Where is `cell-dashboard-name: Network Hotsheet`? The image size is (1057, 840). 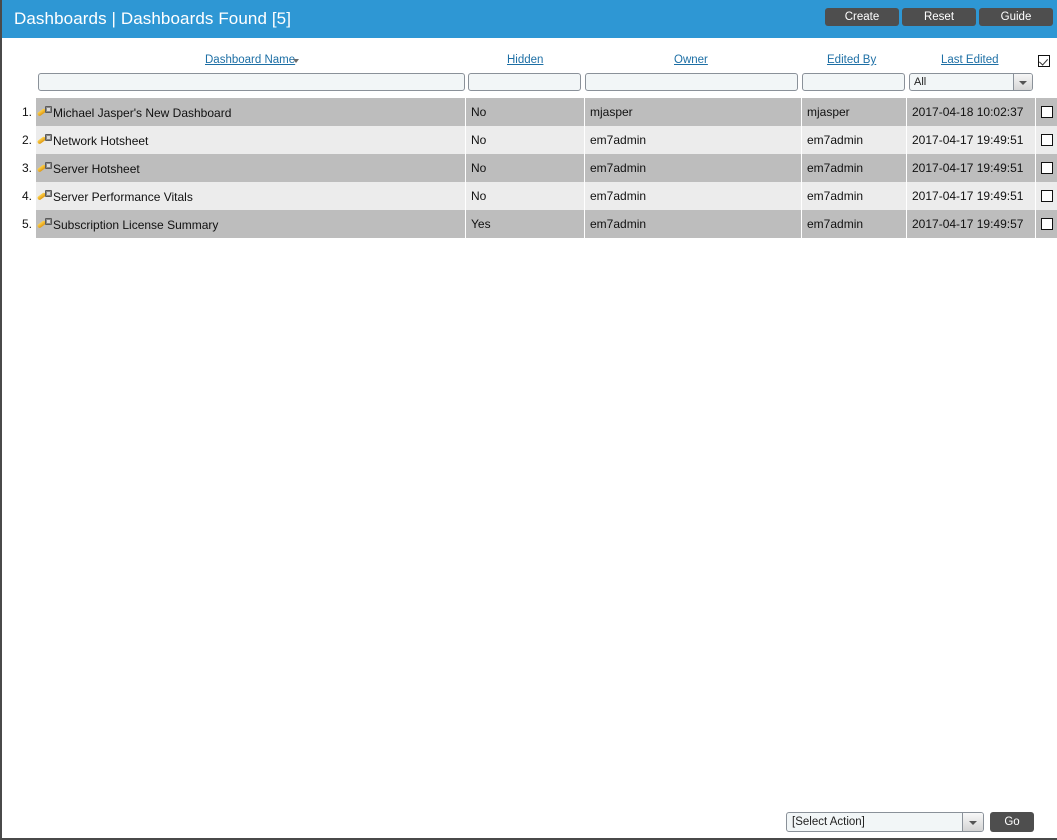 cell-dashboard-name: Network Hotsheet is located at coordinates (251, 140).